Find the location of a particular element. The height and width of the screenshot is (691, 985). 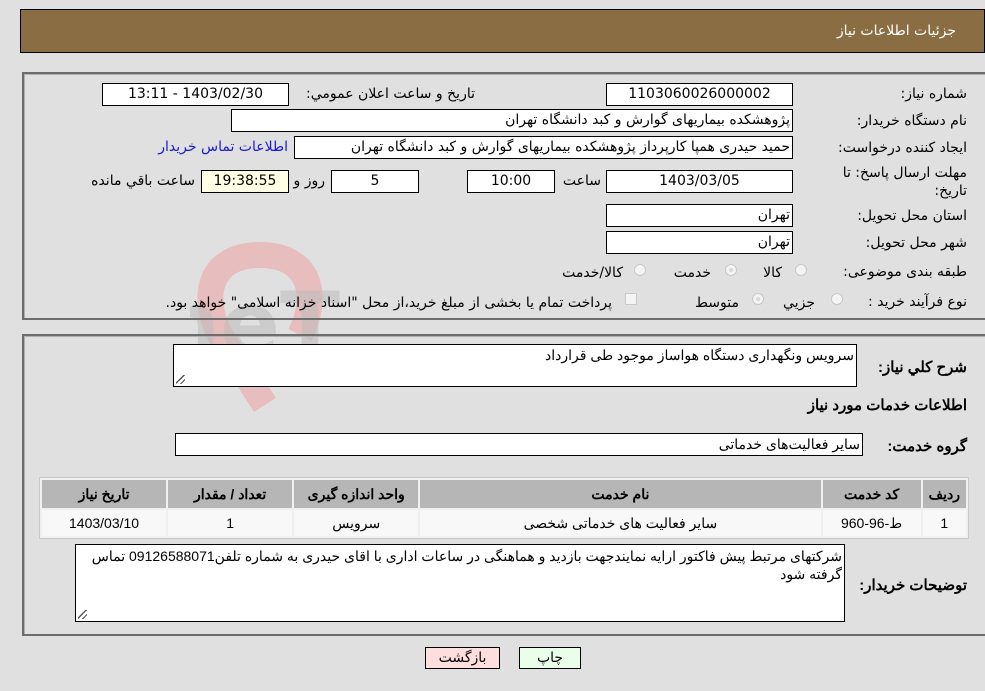

services-heading: اطلاعات خدمات مورد نياز is located at coordinates (887, 405).